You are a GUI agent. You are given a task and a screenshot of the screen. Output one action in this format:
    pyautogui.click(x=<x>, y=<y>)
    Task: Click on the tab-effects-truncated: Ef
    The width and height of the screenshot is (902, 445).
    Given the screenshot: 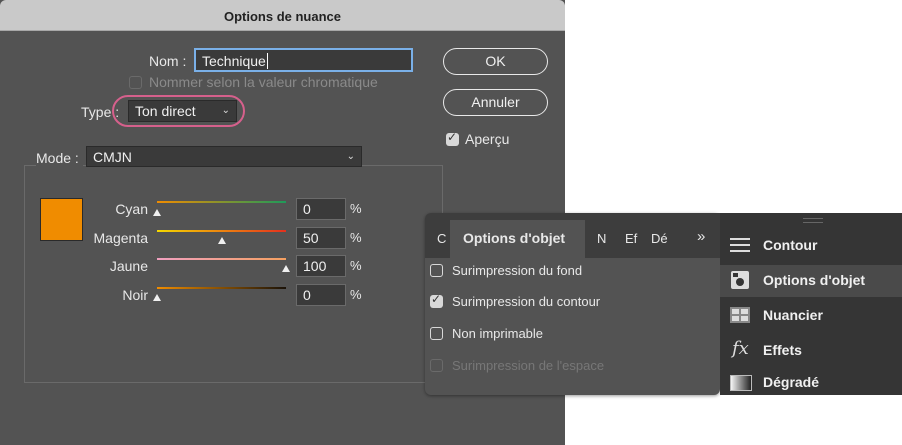 What is the action you would take?
    pyautogui.click(x=631, y=238)
    